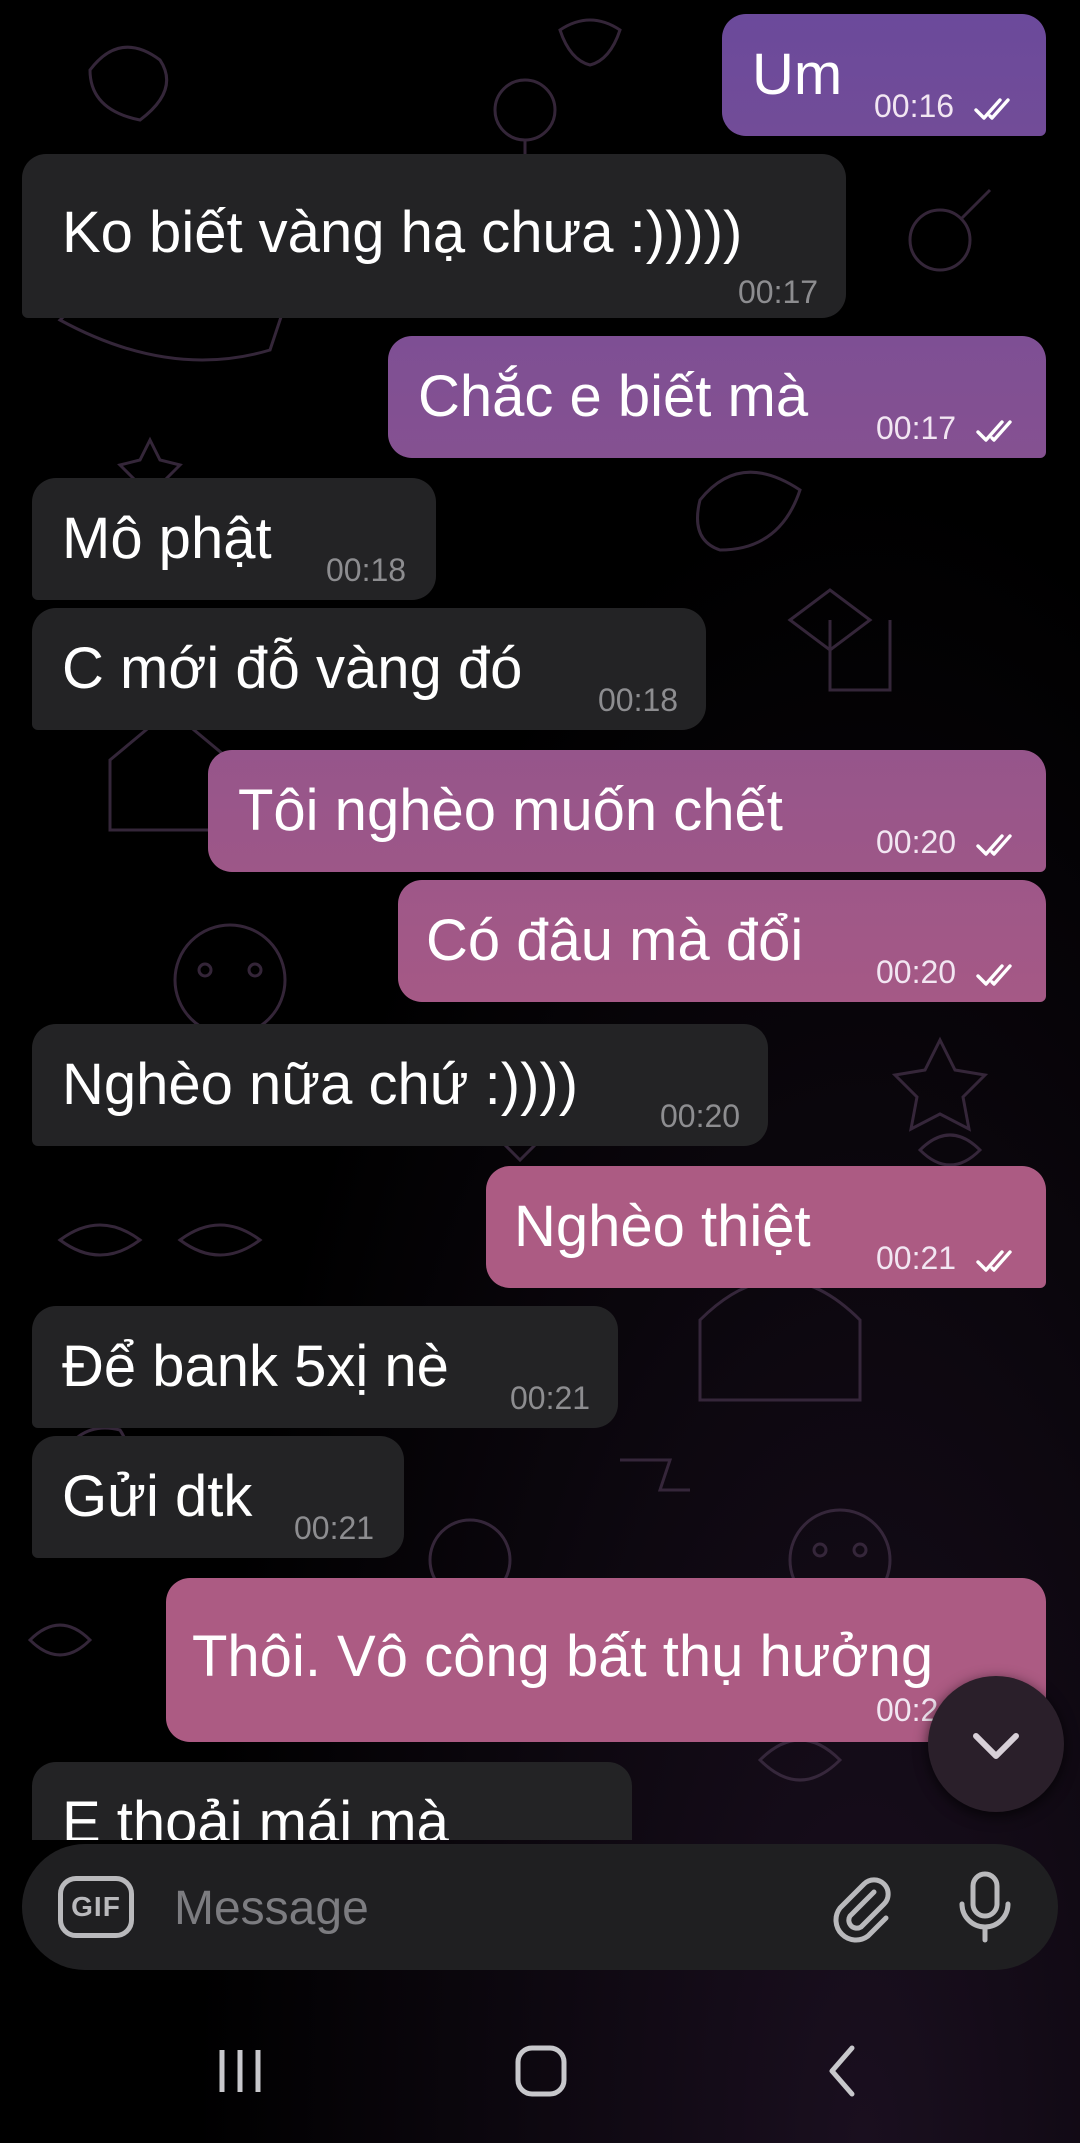 The width and height of the screenshot is (1080, 2143). Describe the element at coordinates (662, 1226) in the screenshot. I see `message-text: Nghèo thiệt` at that location.